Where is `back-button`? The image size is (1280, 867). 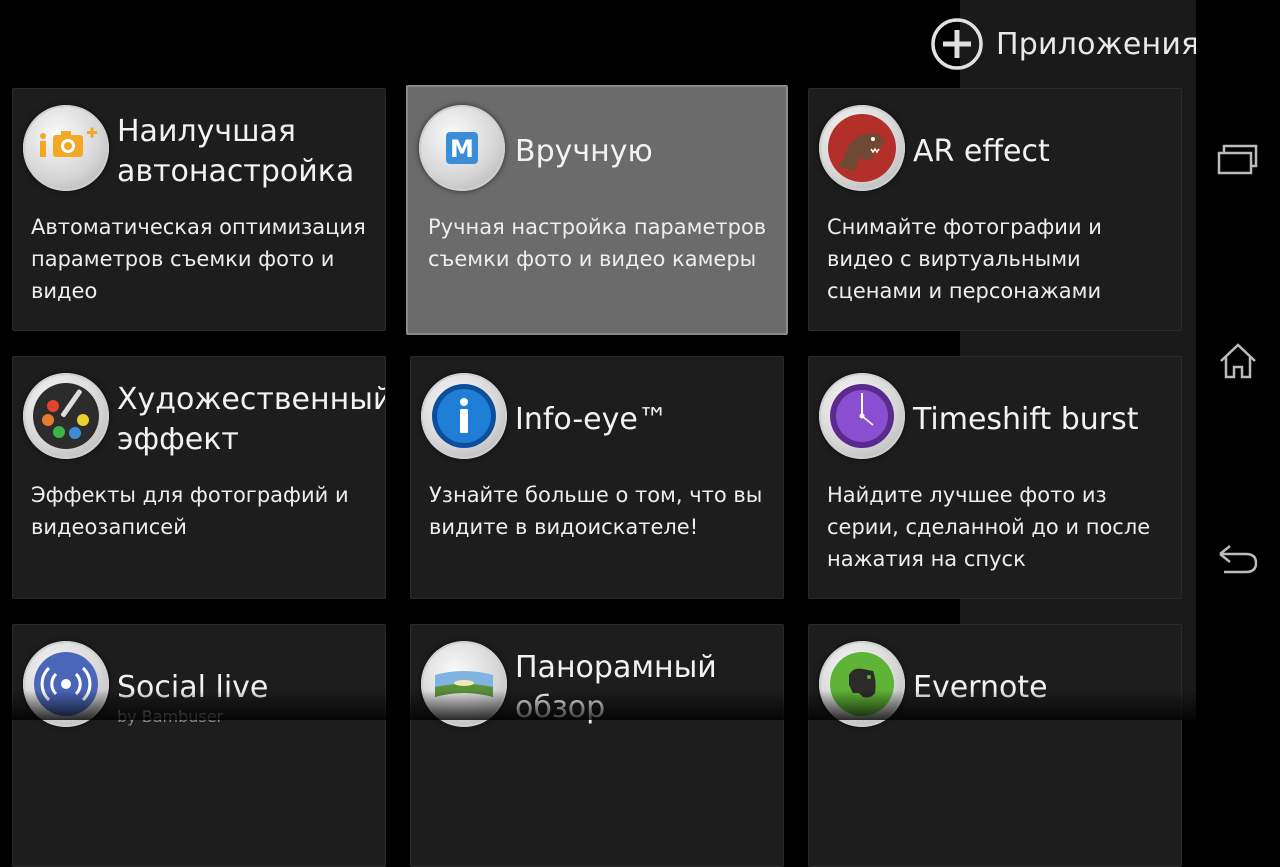 back-button is located at coordinates (1238, 559).